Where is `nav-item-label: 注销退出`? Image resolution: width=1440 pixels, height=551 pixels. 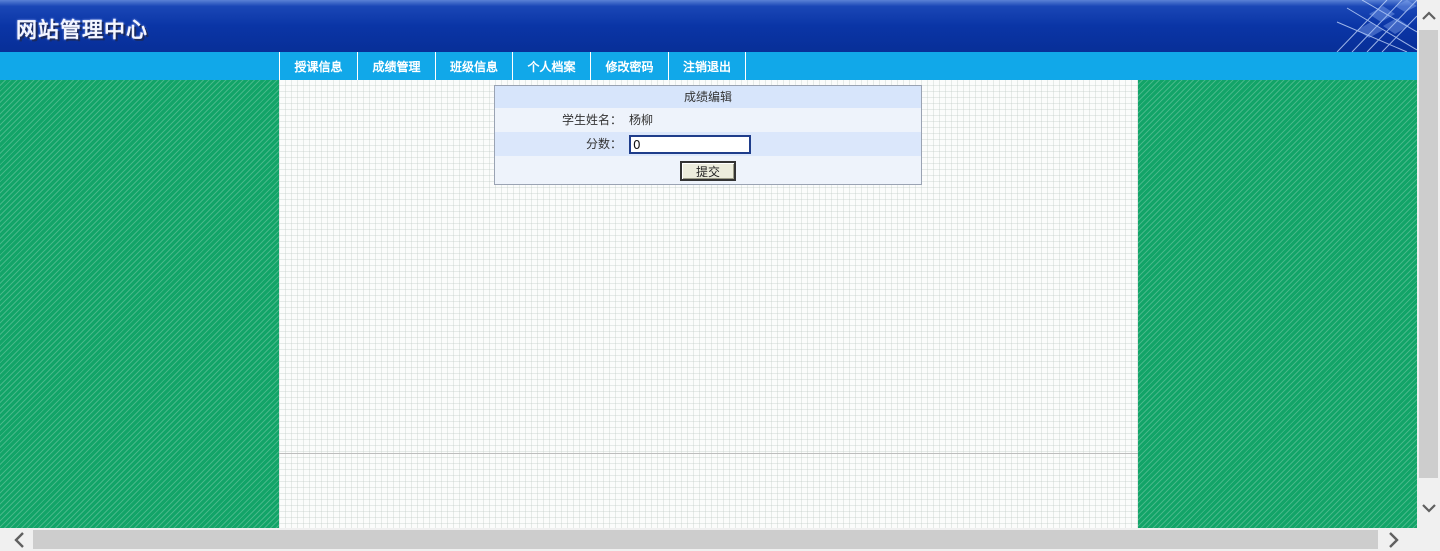
nav-item-label: 注销退出 is located at coordinates (706, 66).